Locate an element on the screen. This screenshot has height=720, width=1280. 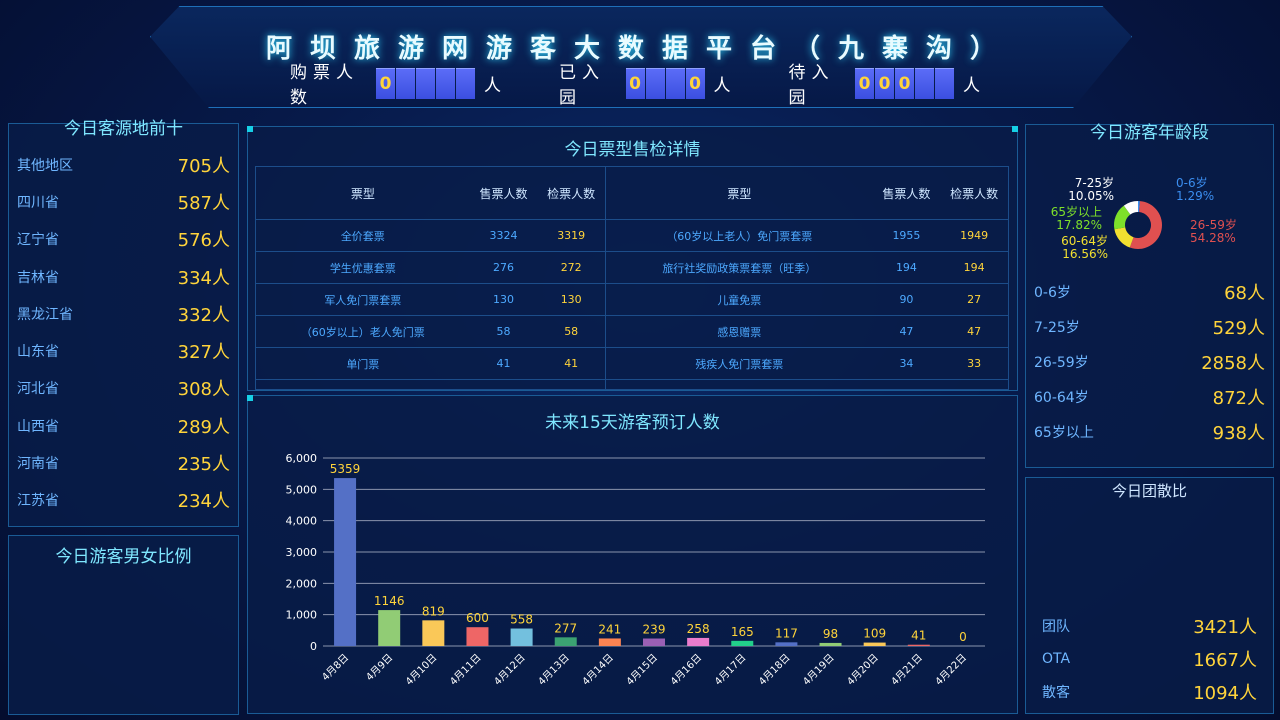
cell: 3324 is located at coordinates (503, 235).